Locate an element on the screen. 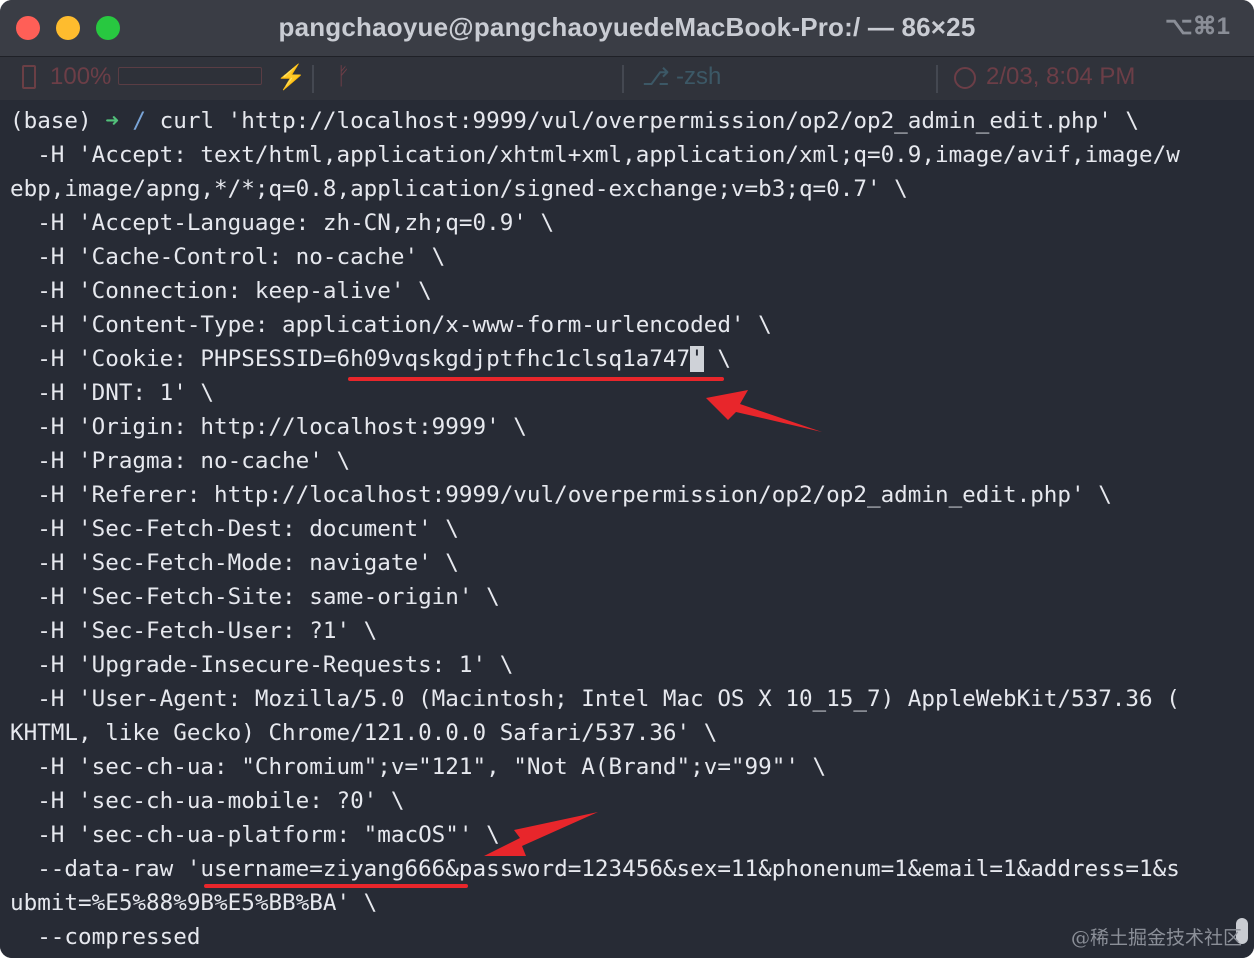  terminal-line: -H 'Accept-Language: zh-CN,zh;q=0.9' \ is located at coordinates (282, 223).